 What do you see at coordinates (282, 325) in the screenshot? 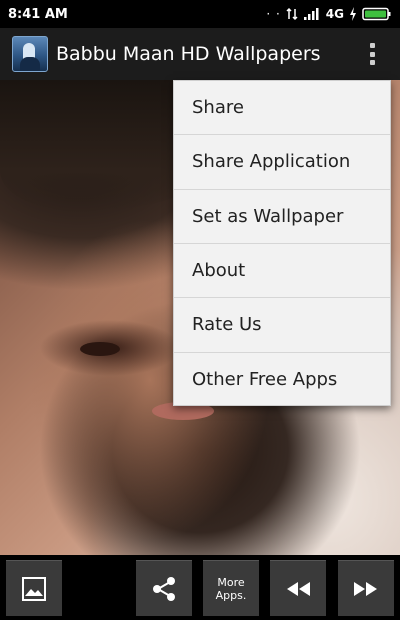
I see `menu-item-rate-us: Rate Us` at bounding box center [282, 325].